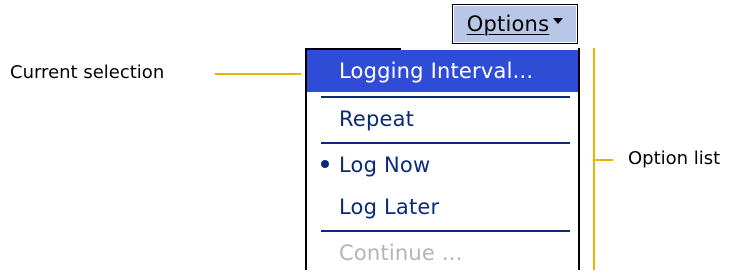 The width and height of the screenshot is (748, 274). Describe the element at coordinates (389, 207) in the screenshot. I see `menu-item-label: Log Later` at that location.